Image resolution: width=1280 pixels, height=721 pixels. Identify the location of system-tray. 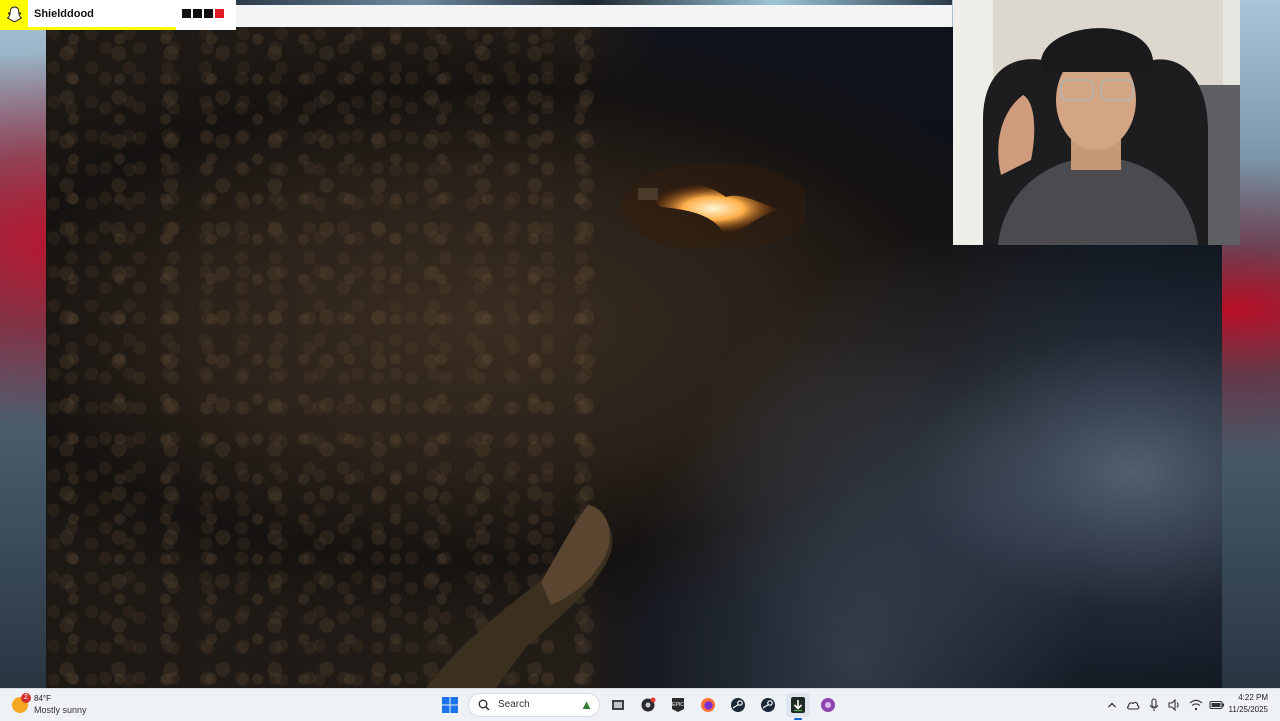
(1164, 705).